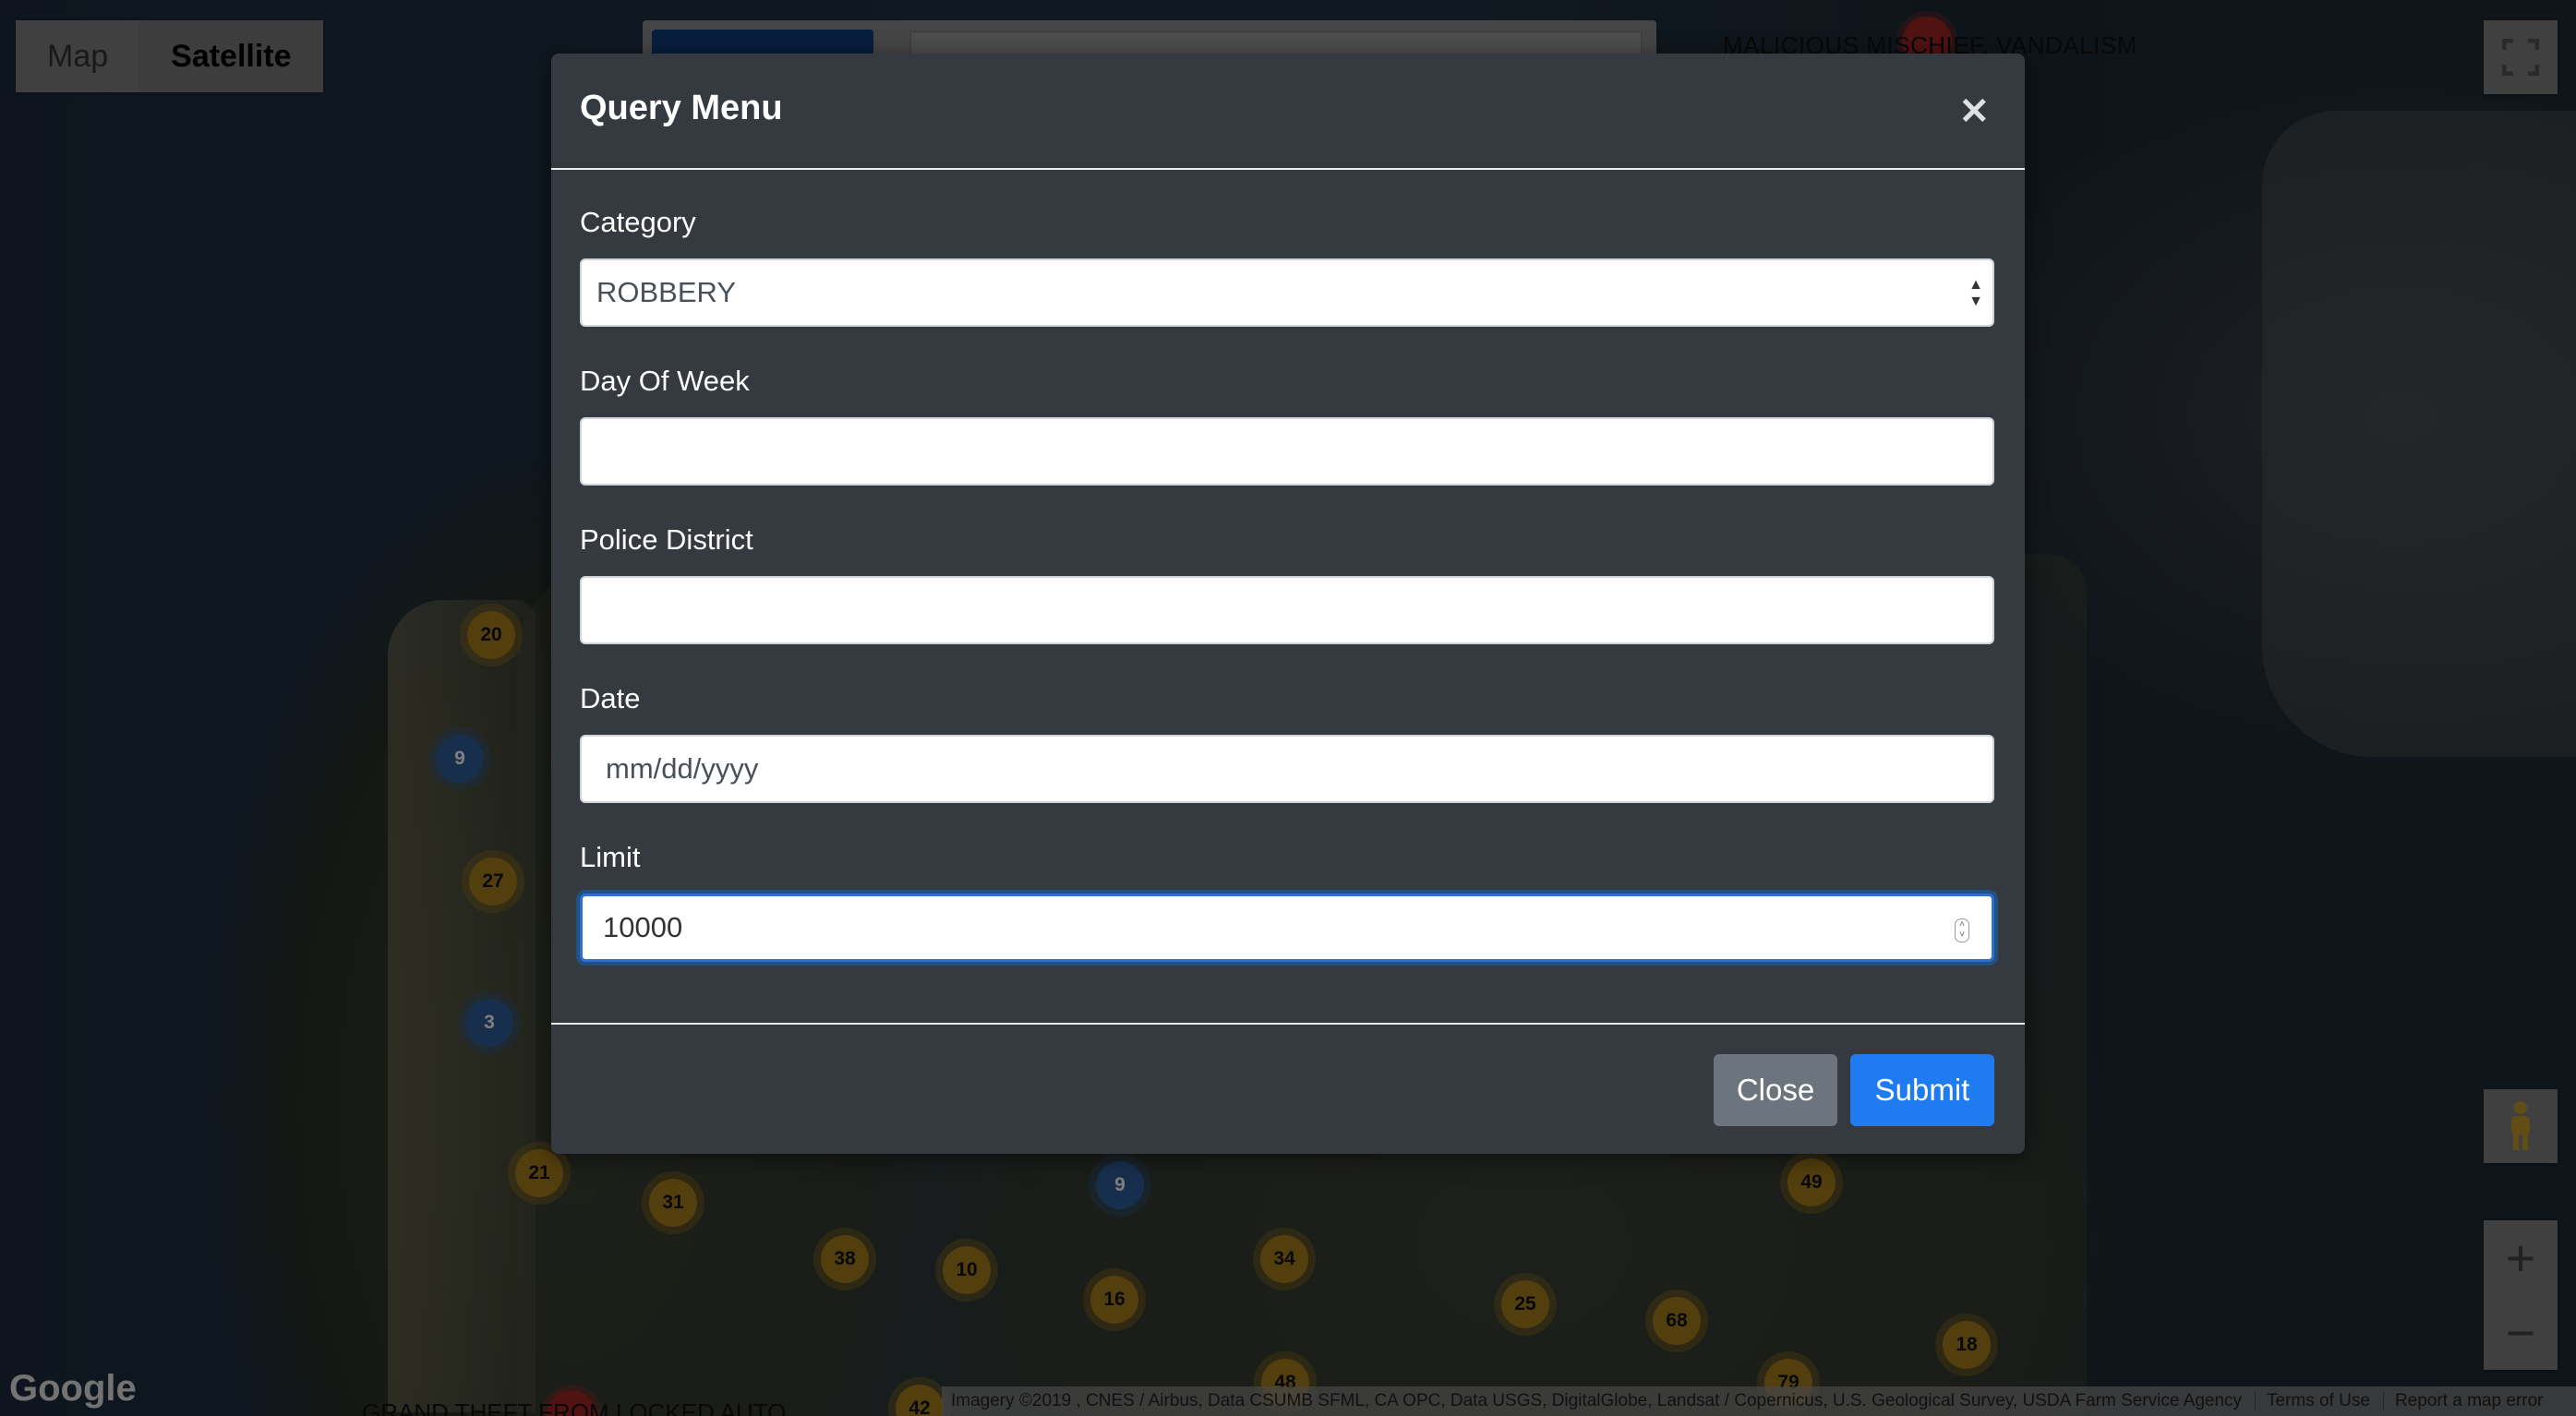 The width and height of the screenshot is (2576, 1416). What do you see at coordinates (1922, 1090) in the screenshot?
I see `submit-button: Submit` at bounding box center [1922, 1090].